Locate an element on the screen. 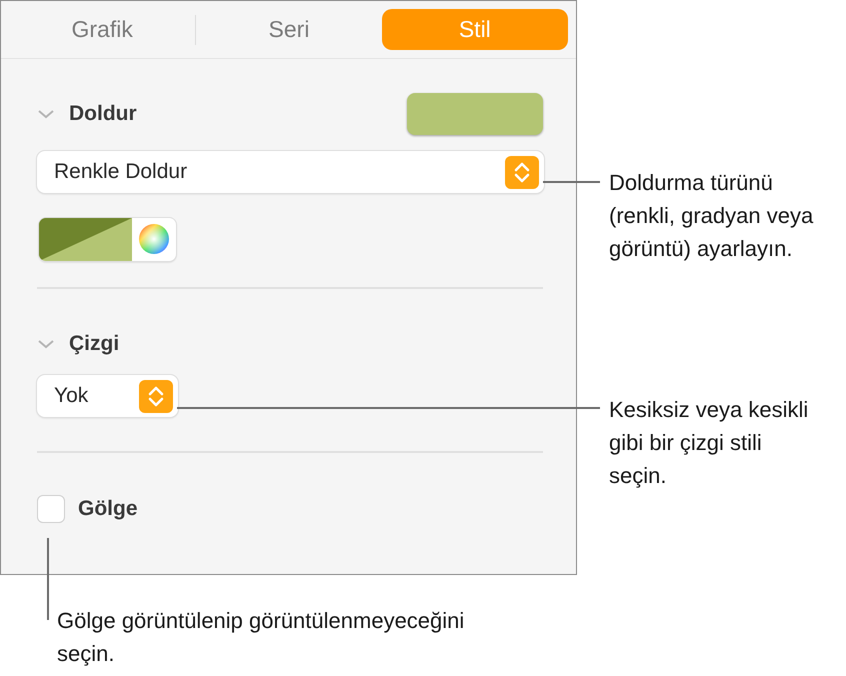  tab: Grafik is located at coordinates (102, 29).